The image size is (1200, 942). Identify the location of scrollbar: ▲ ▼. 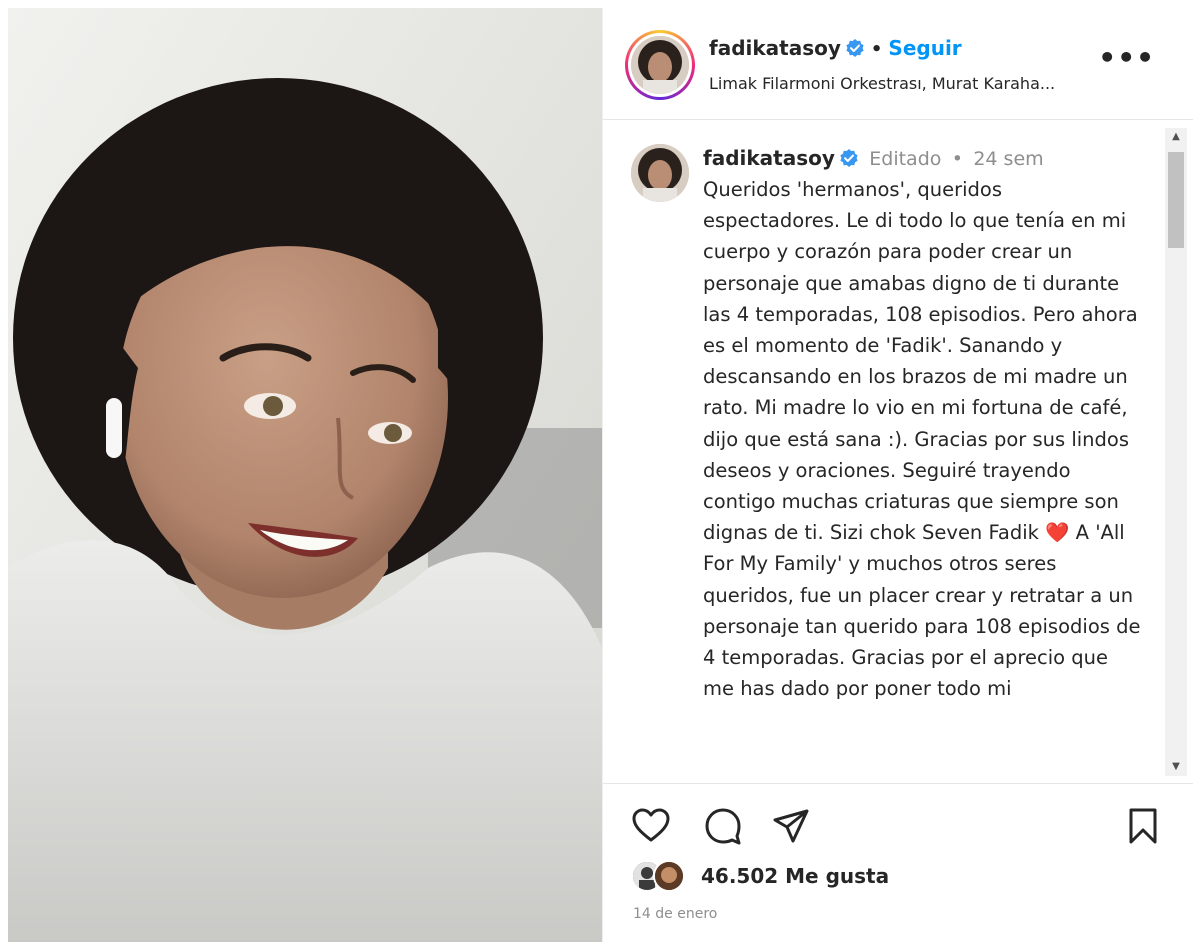
(1176, 452).